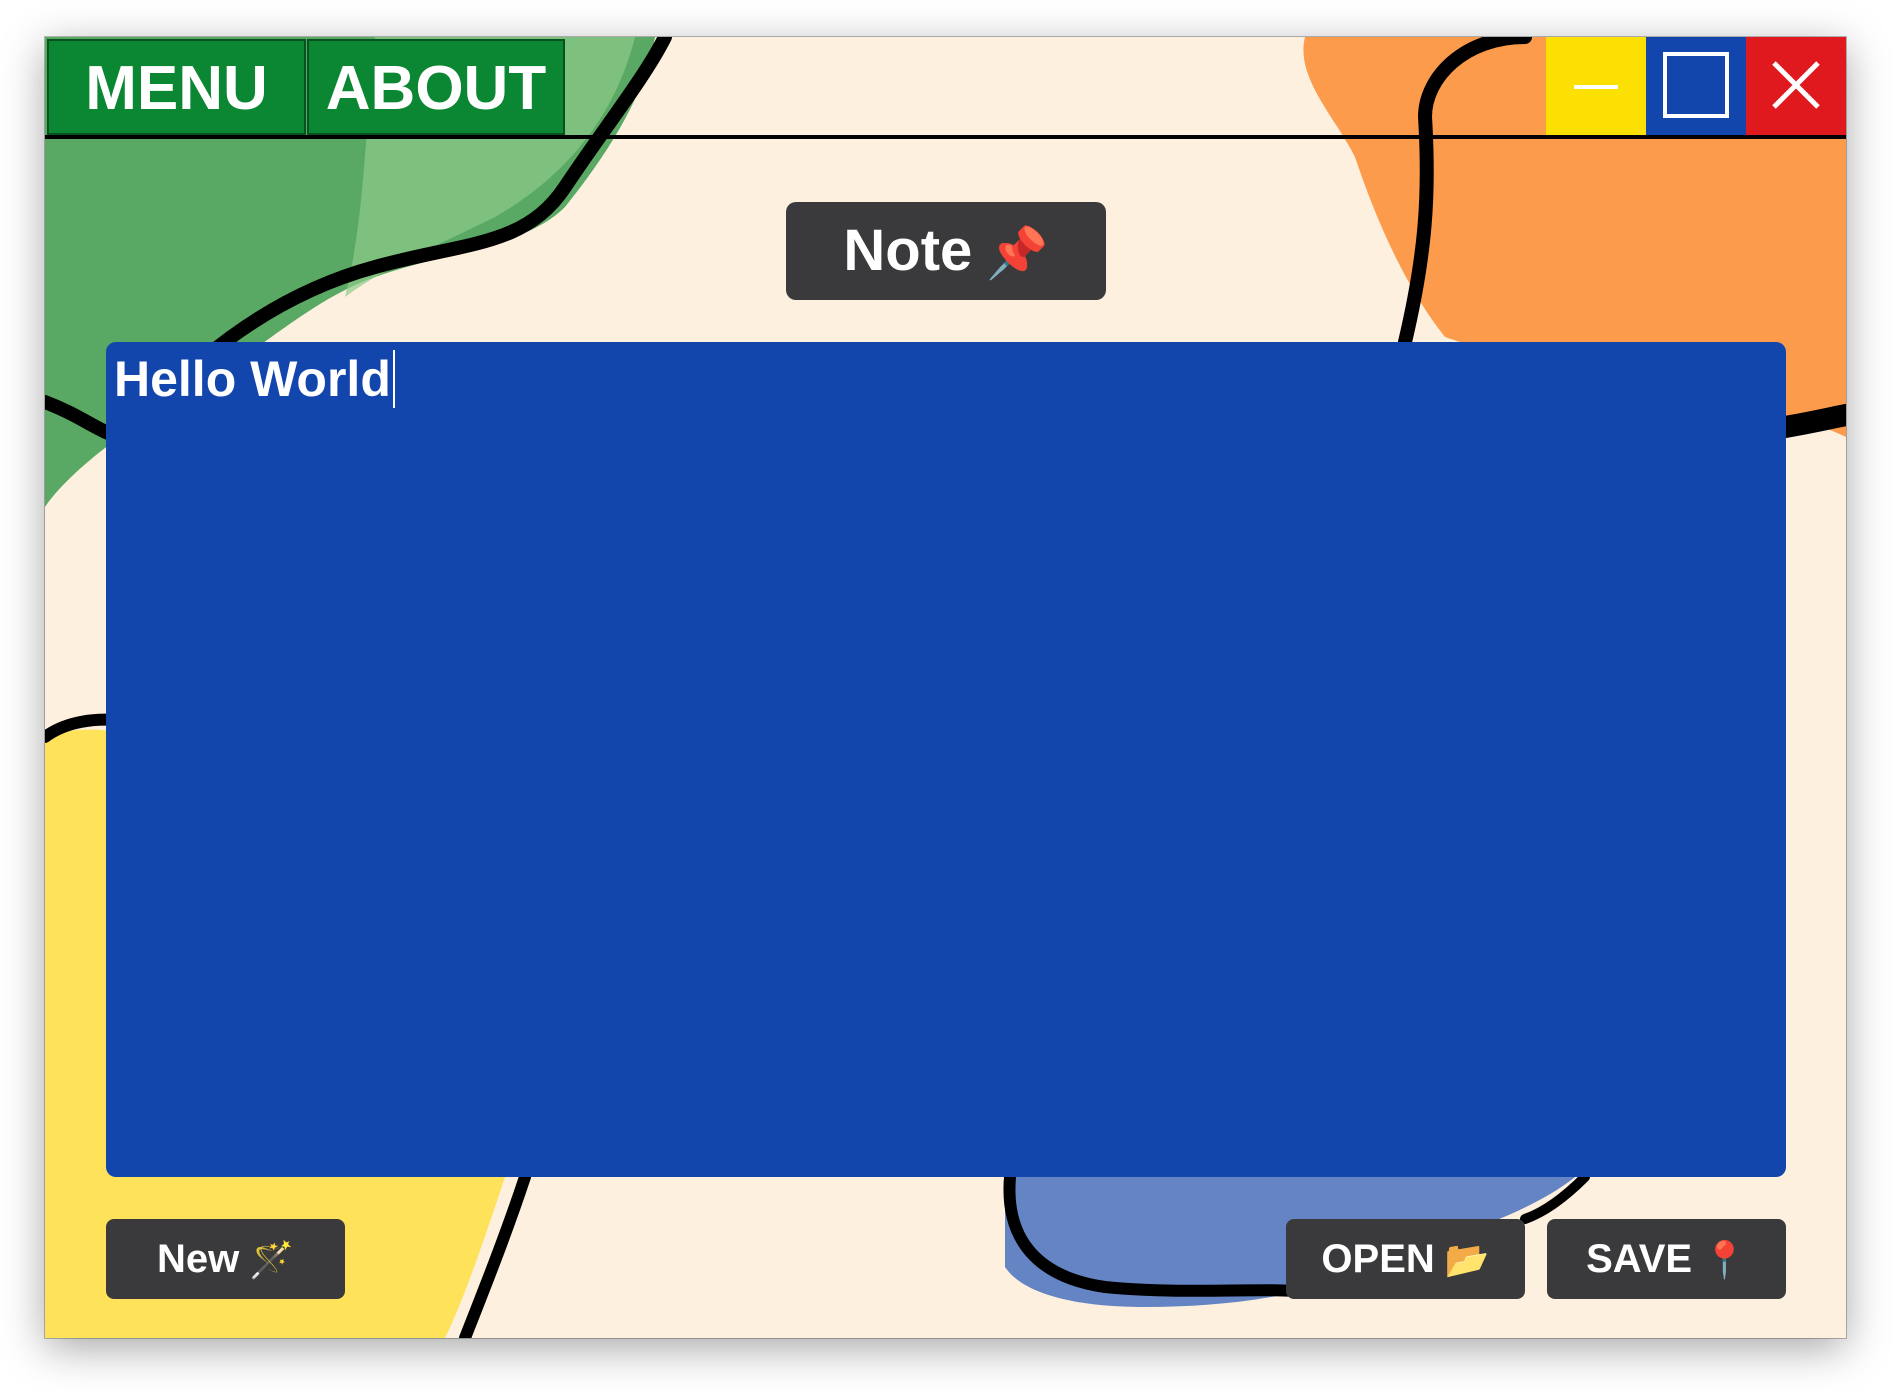 The height and width of the screenshot is (1392, 1892). What do you see at coordinates (1467, 1259) in the screenshot?
I see `folder-icon: 📂` at bounding box center [1467, 1259].